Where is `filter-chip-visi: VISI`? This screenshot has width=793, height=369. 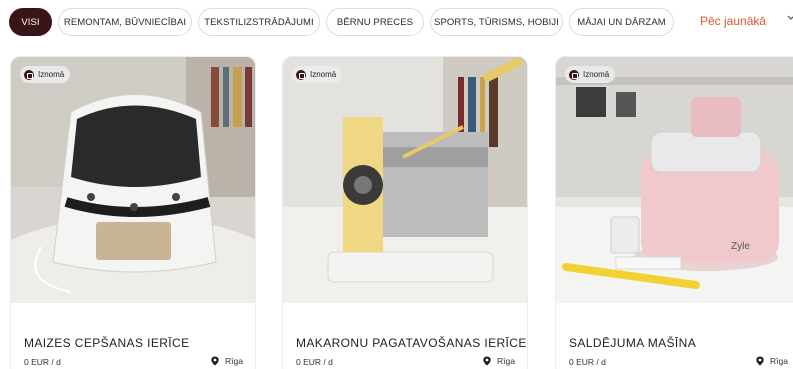 filter-chip-visi: VISI is located at coordinates (30, 22).